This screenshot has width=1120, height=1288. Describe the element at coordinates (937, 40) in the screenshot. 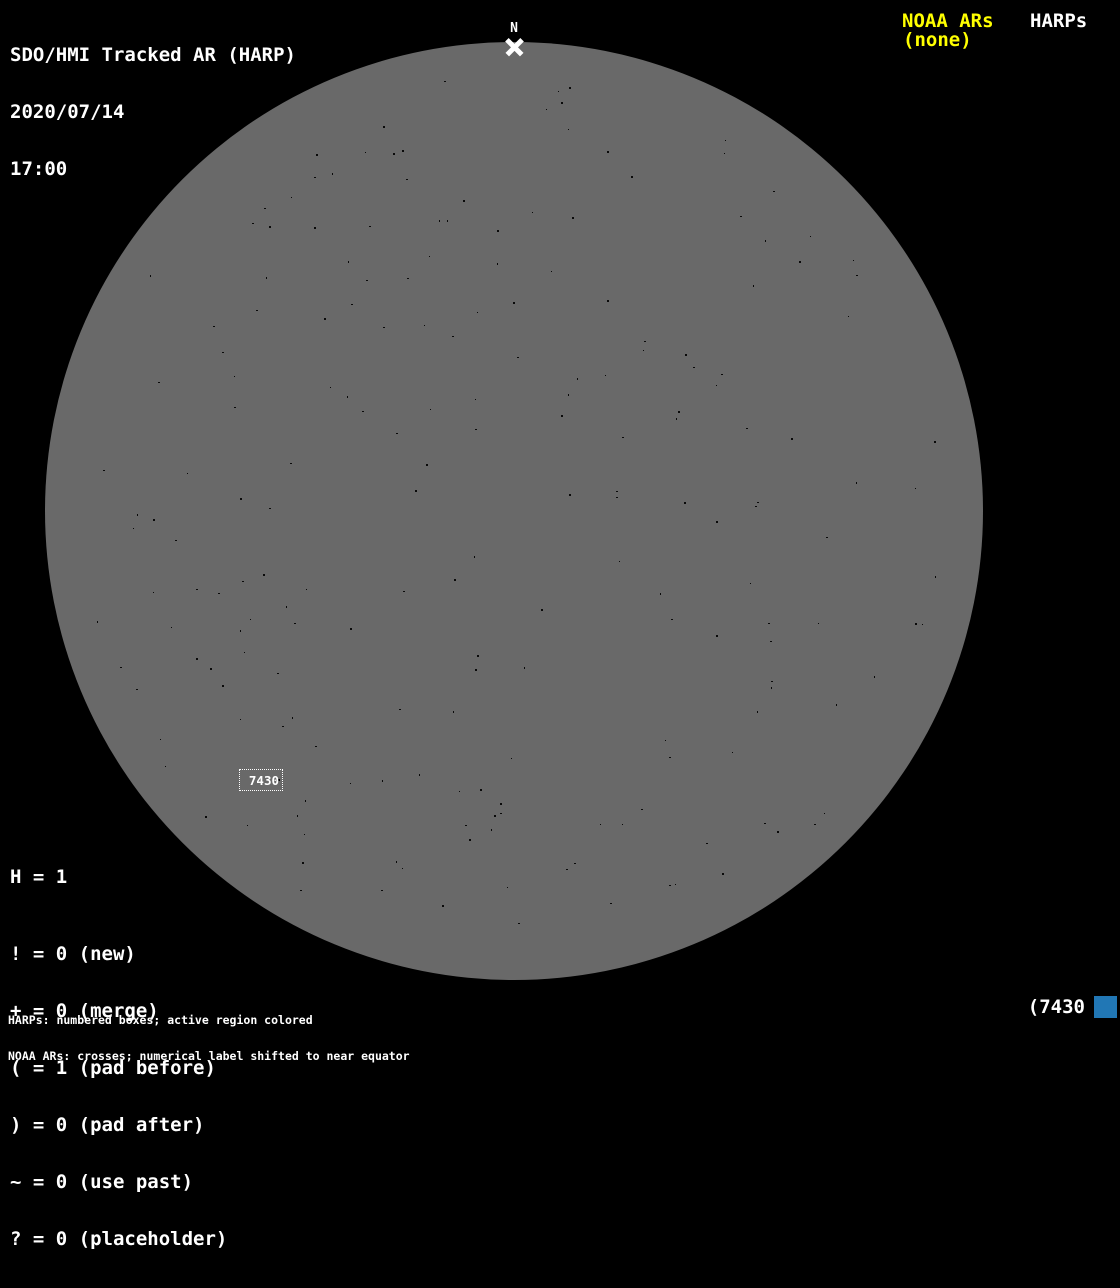

I see `noaa-ars-none-value: (none)` at that location.